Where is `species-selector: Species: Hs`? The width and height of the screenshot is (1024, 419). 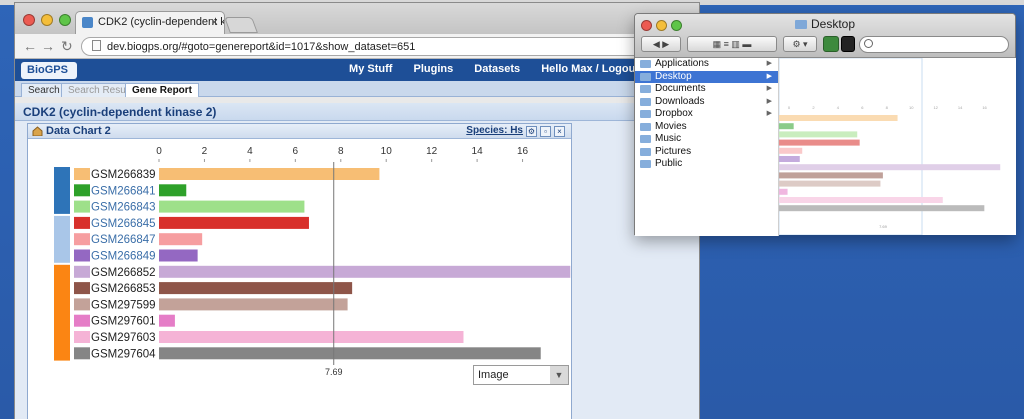 species-selector: Species: Hs is located at coordinates (494, 130).